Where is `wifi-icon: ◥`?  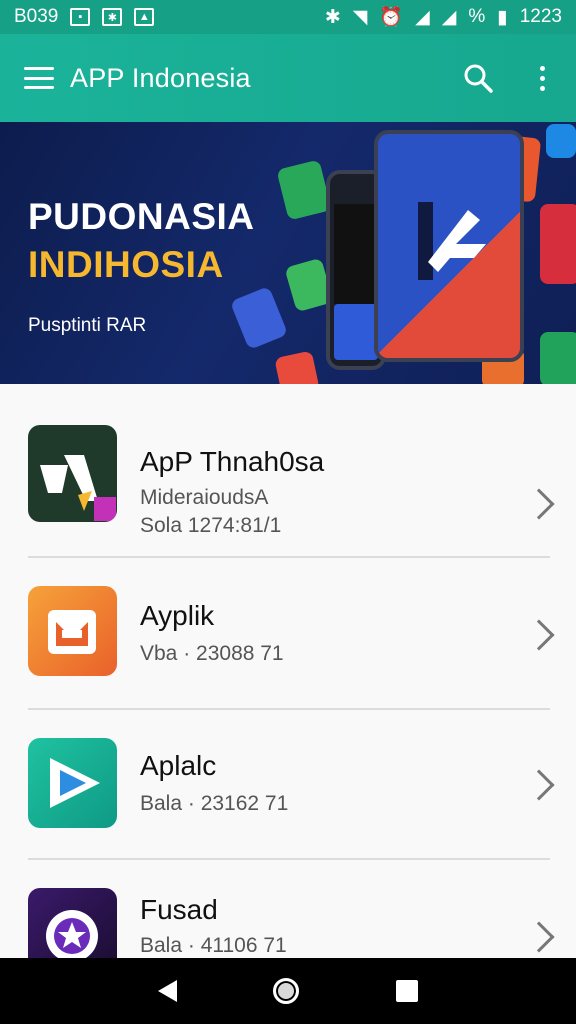 wifi-icon: ◥ is located at coordinates (360, 17).